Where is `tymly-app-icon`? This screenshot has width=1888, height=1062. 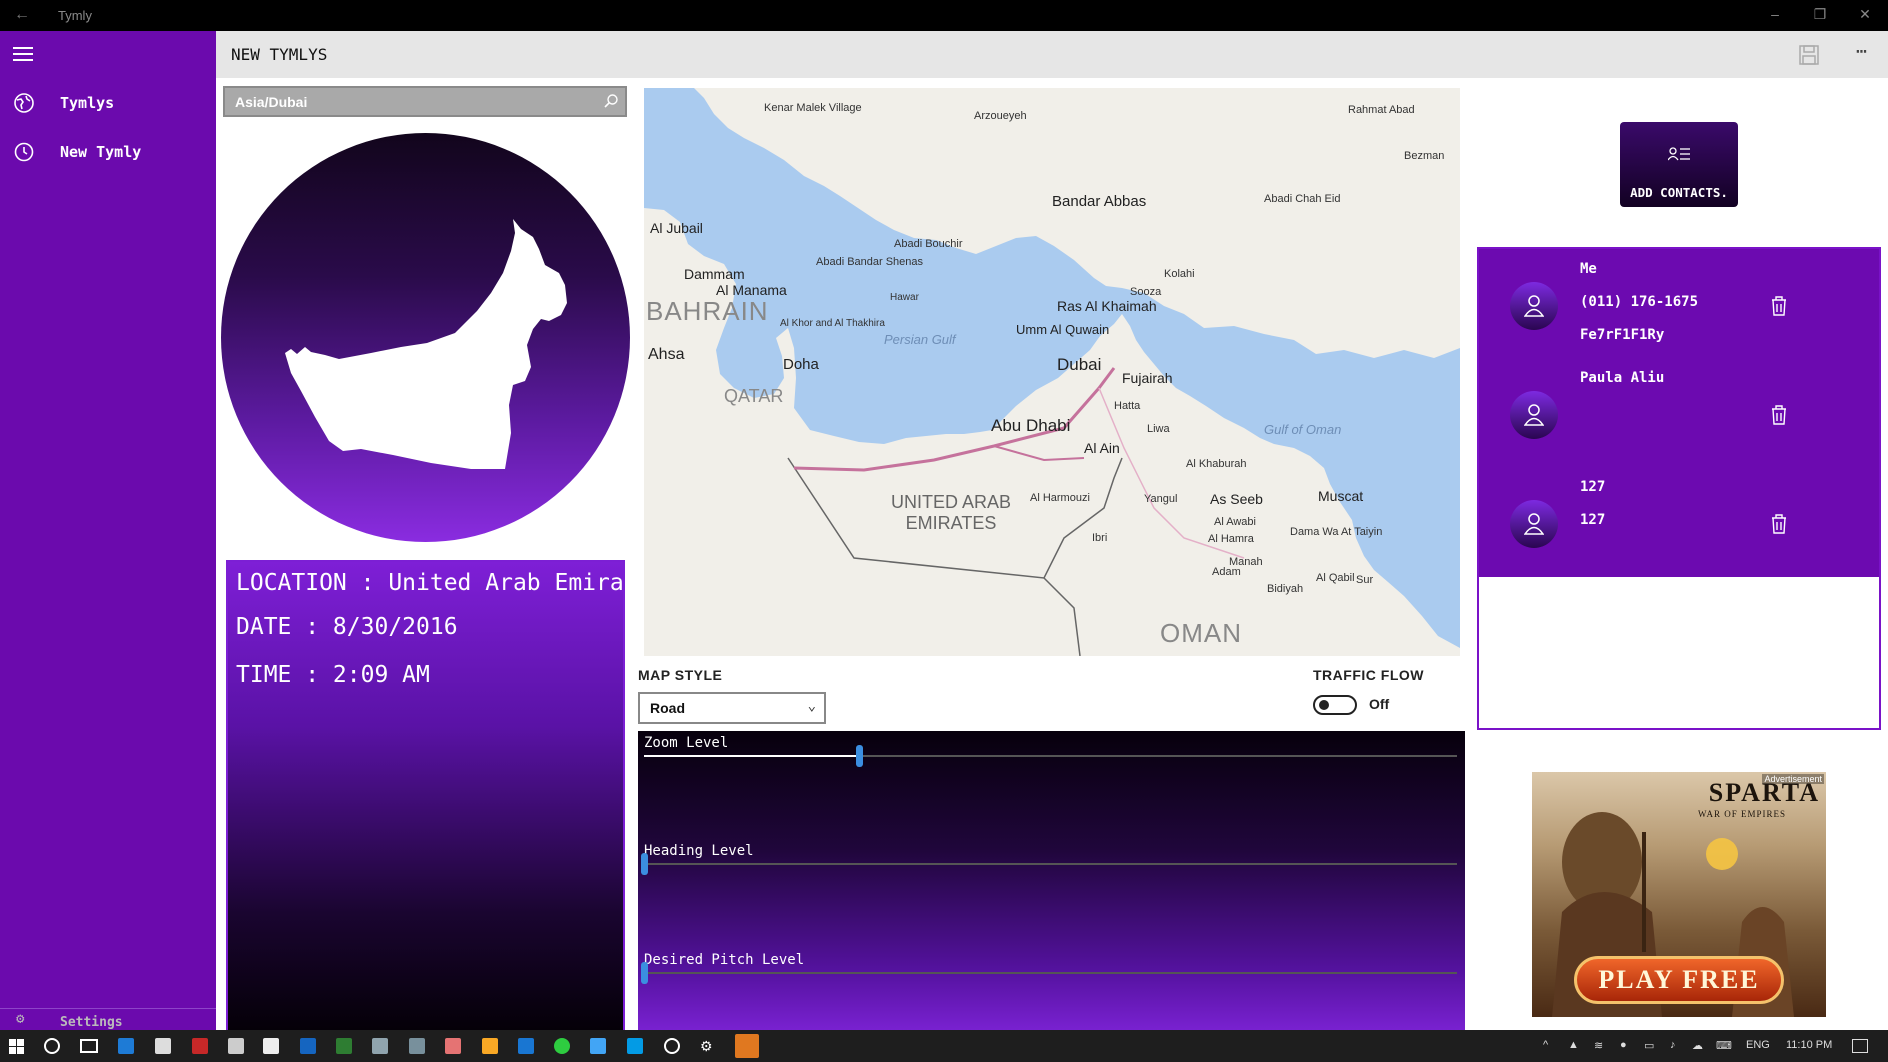
tymly-app-icon is located at coordinates (747, 1046).